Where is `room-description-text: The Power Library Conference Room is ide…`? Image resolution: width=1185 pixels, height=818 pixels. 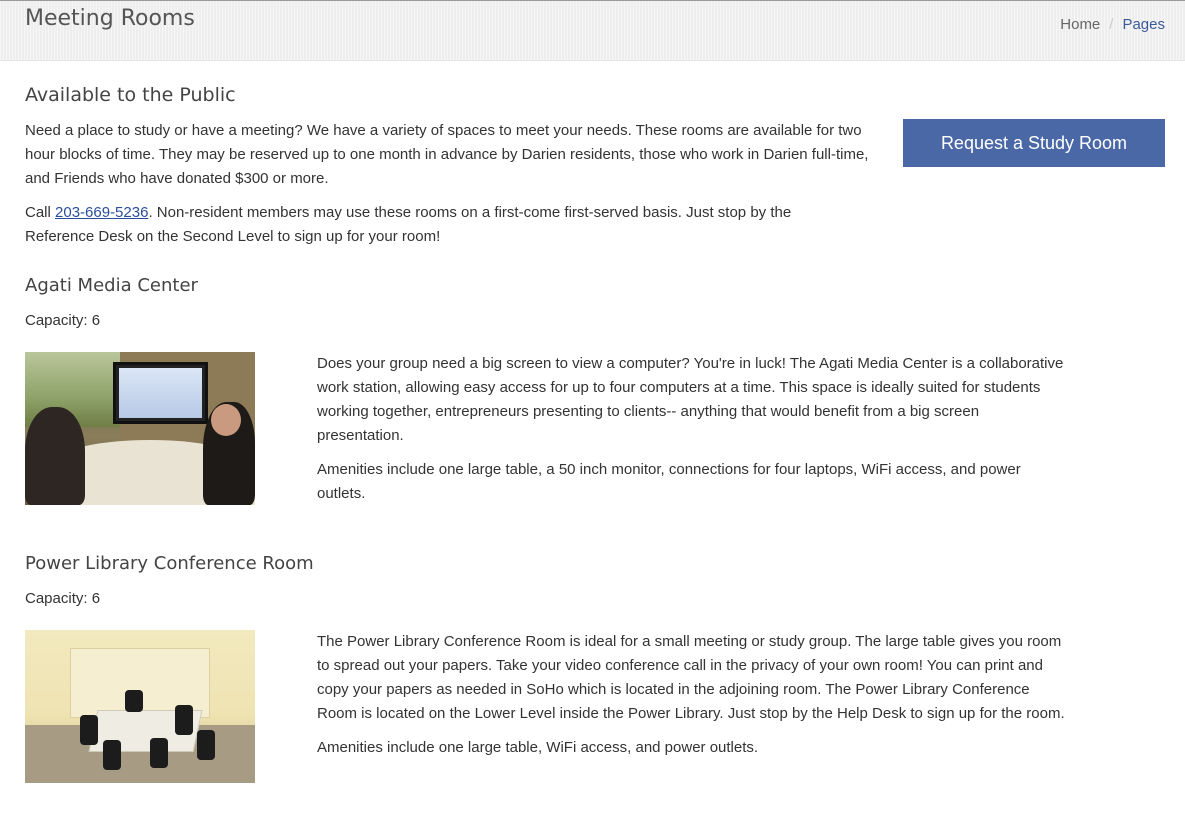 room-description-text: The Power Library Conference Room is ide… is located at coordinates (691, 677).